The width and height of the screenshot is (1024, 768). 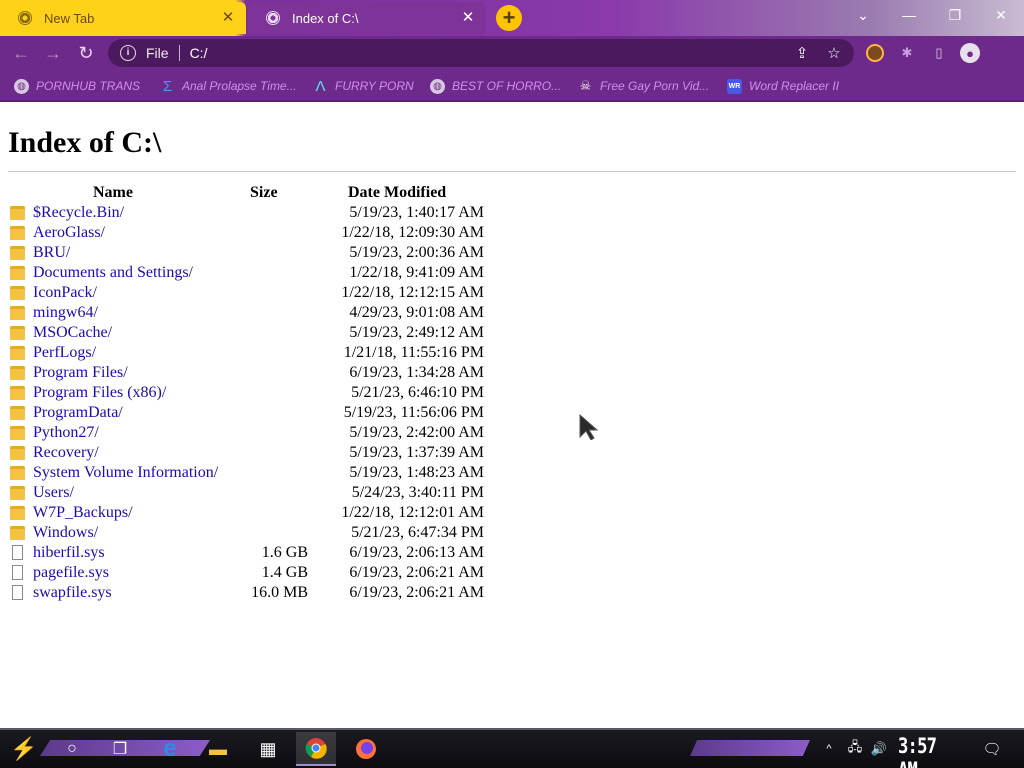 I want to click on column-header-date: Date Modified, so click(x=397, y=193).